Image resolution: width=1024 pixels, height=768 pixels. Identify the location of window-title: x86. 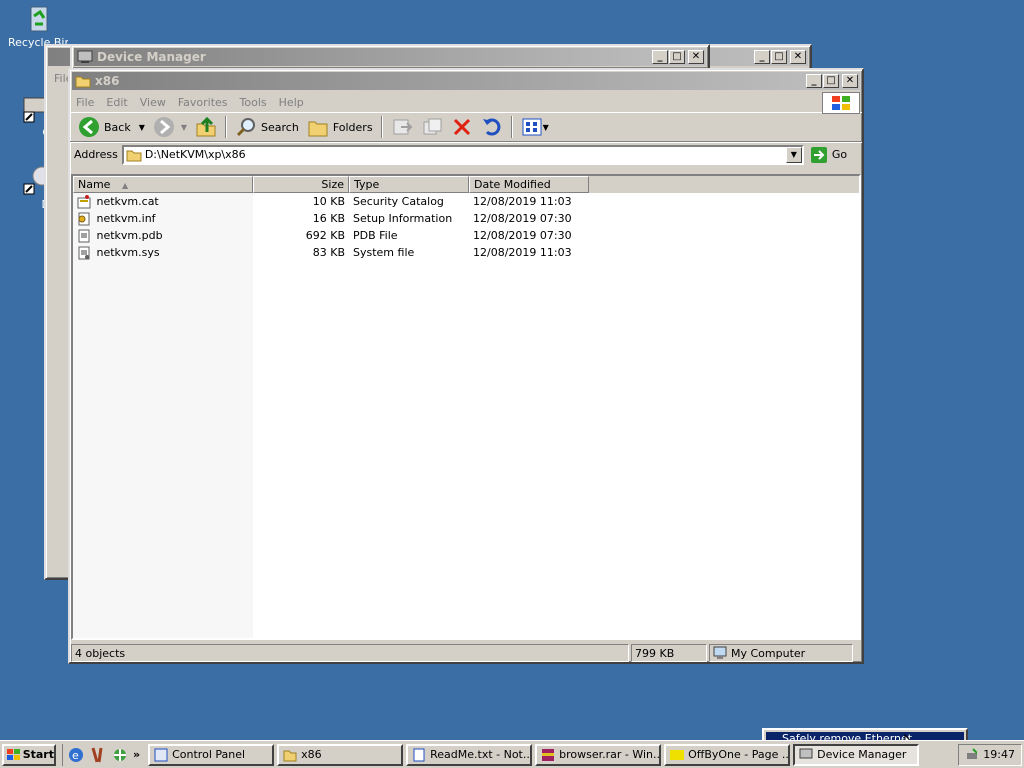
(107, 81).